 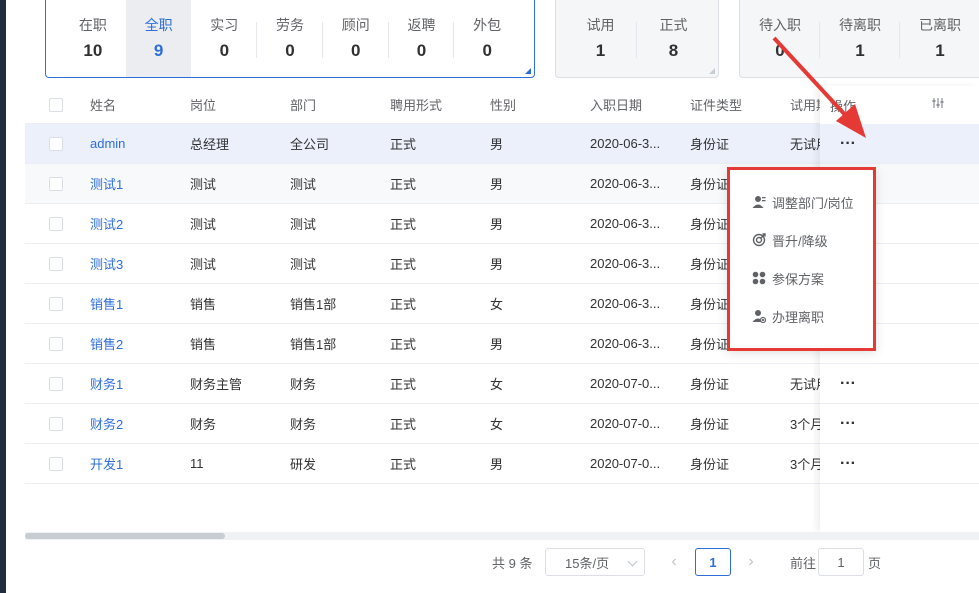 What do you see at coordinates (673, 50) in the screenshot?
I see `stat-value: 8` at bounding box center [673, 50].